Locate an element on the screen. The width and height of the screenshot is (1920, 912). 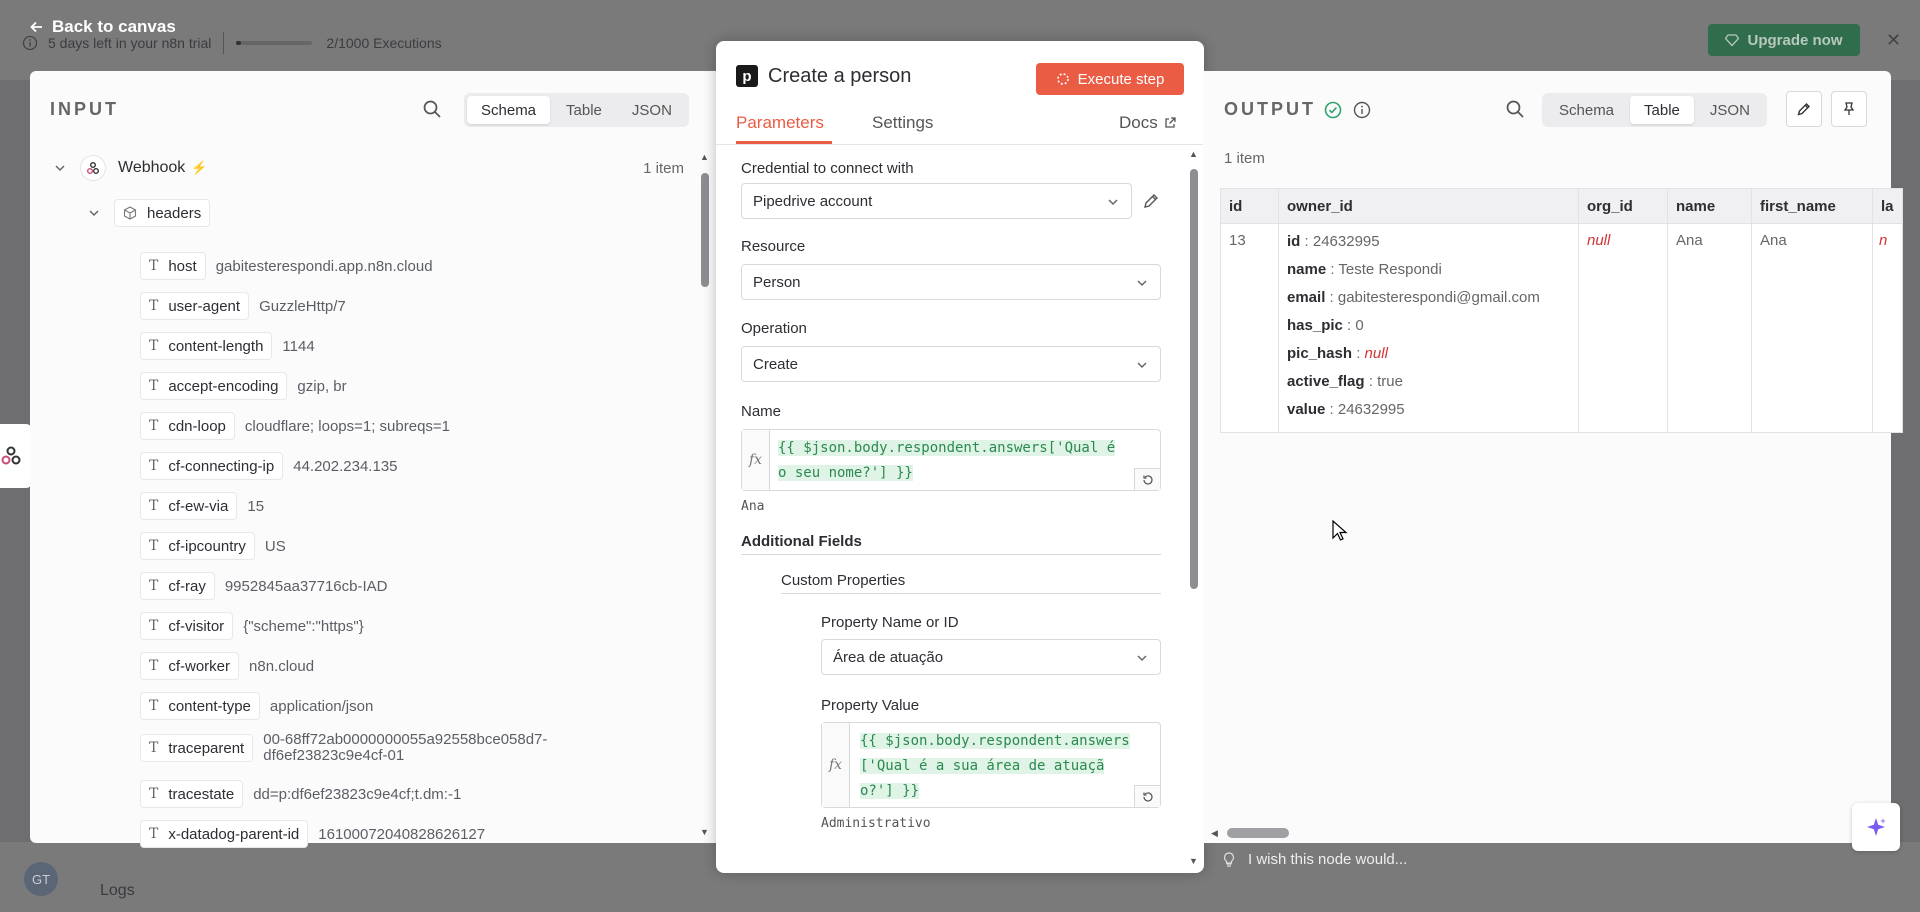
schema-row: Tcontent-type application/json is located at coordinates (256, 706).